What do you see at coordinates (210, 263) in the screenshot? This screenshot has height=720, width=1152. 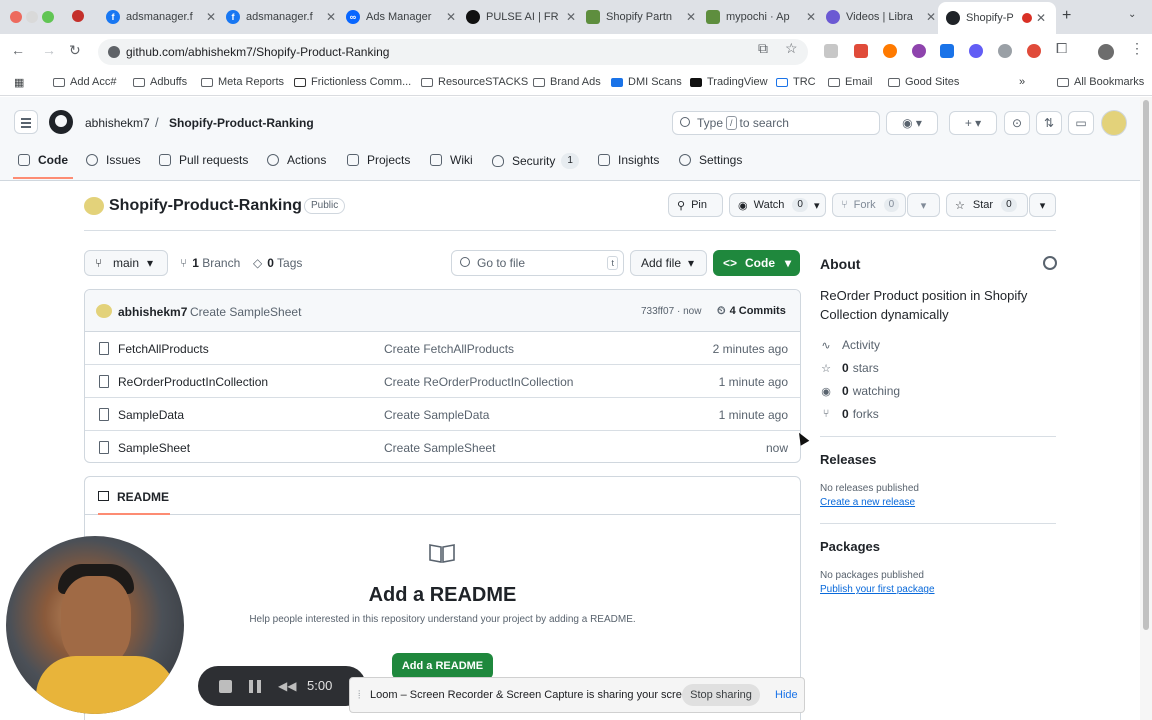 I see `branches-link: ⑂ 1 Branch` at bounding box center [210, 263].